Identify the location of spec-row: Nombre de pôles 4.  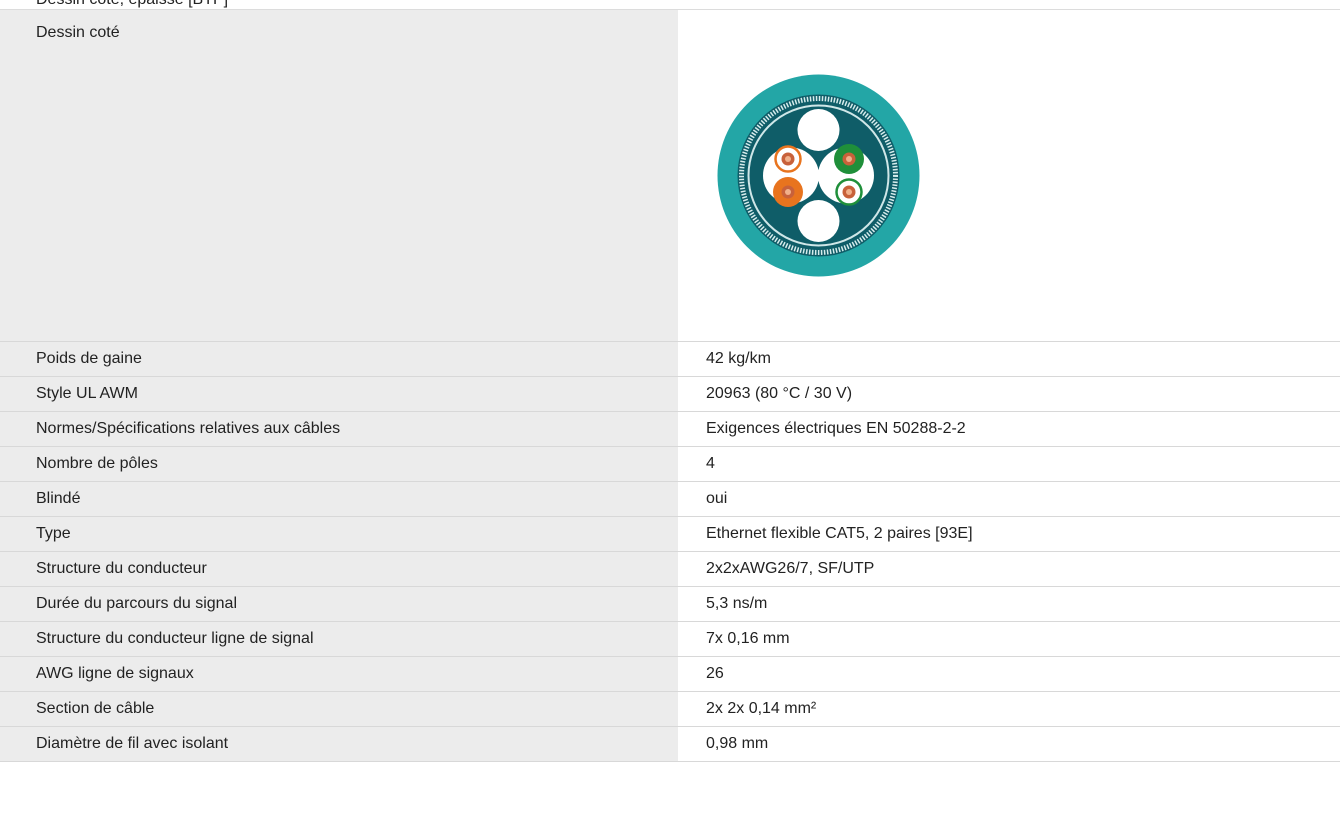
(670, 464).